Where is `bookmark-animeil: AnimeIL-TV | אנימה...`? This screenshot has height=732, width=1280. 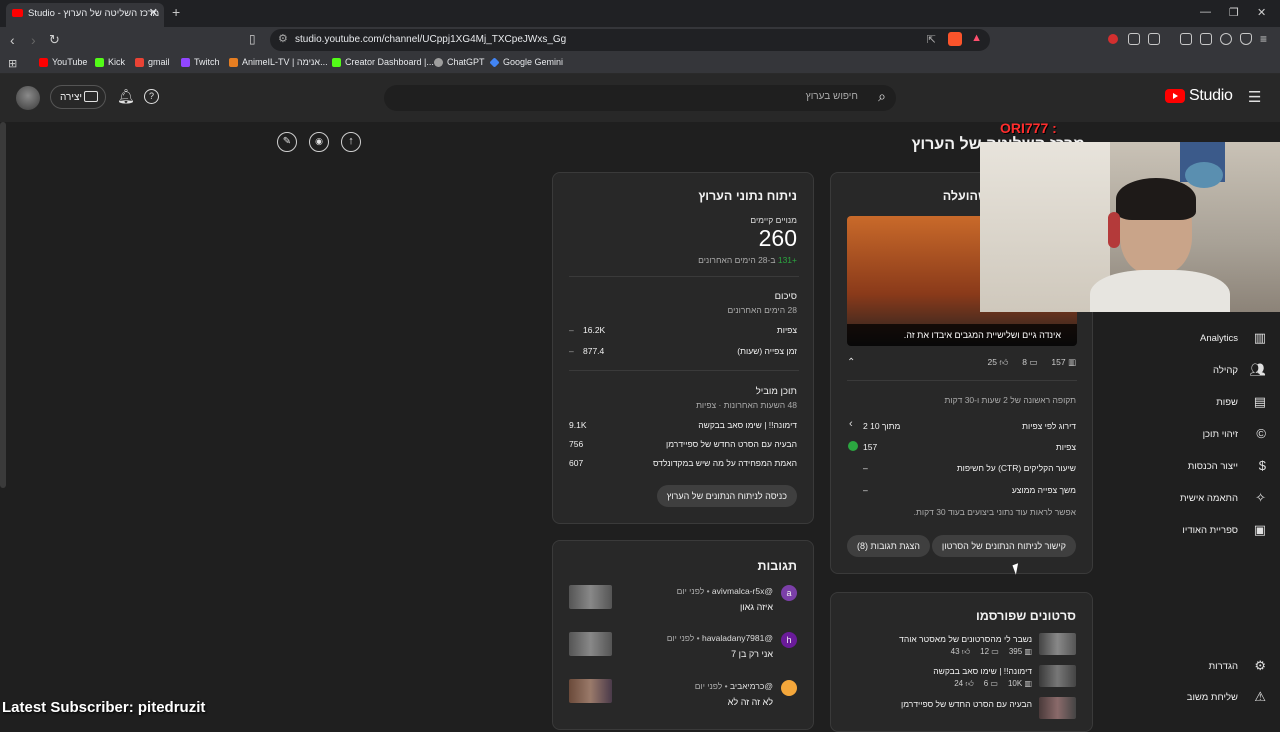
bookmark-animeil: AnimeIL-TV | אנימה... is located at coordinates (278, 62).